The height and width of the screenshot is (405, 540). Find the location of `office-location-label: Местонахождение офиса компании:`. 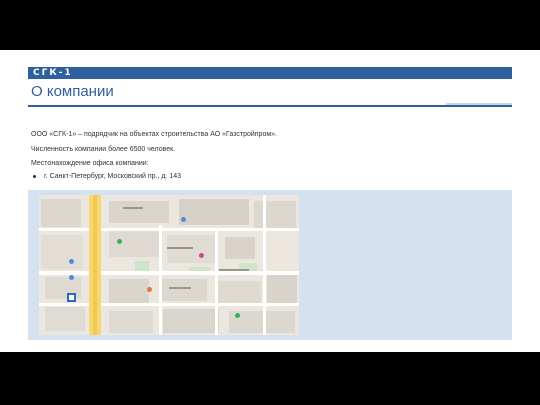

office-location-label: Местонахождение офиса компании: is located at coordinates (90, 163).